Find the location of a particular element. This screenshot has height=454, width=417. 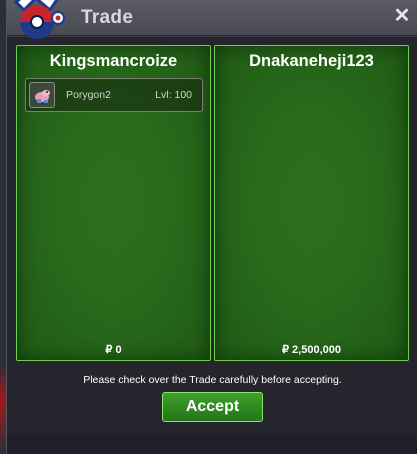

item-name: Porygon2 is located at coordinates (88, 95).